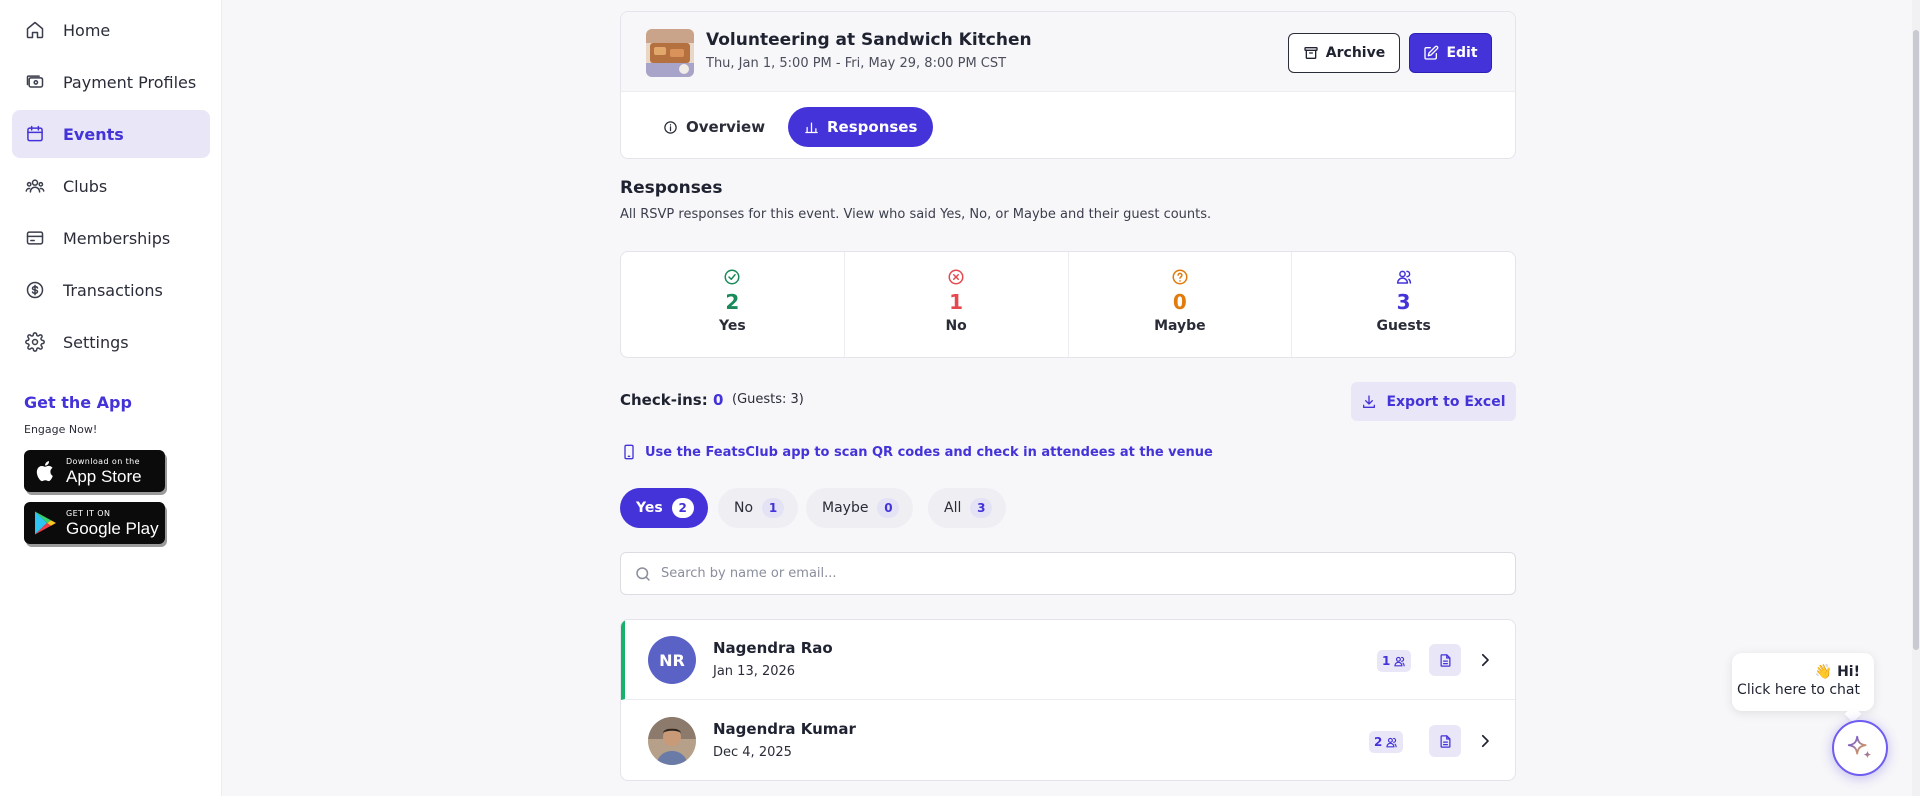 Image resolution: width=1920 pixels, height=796 pixels. I want to click on filter-no: No 1, so click(758, 508).